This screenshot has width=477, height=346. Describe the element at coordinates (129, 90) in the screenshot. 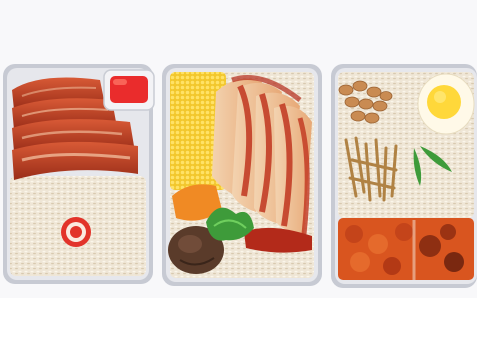

I see `chili-sauce-cup` at that location.